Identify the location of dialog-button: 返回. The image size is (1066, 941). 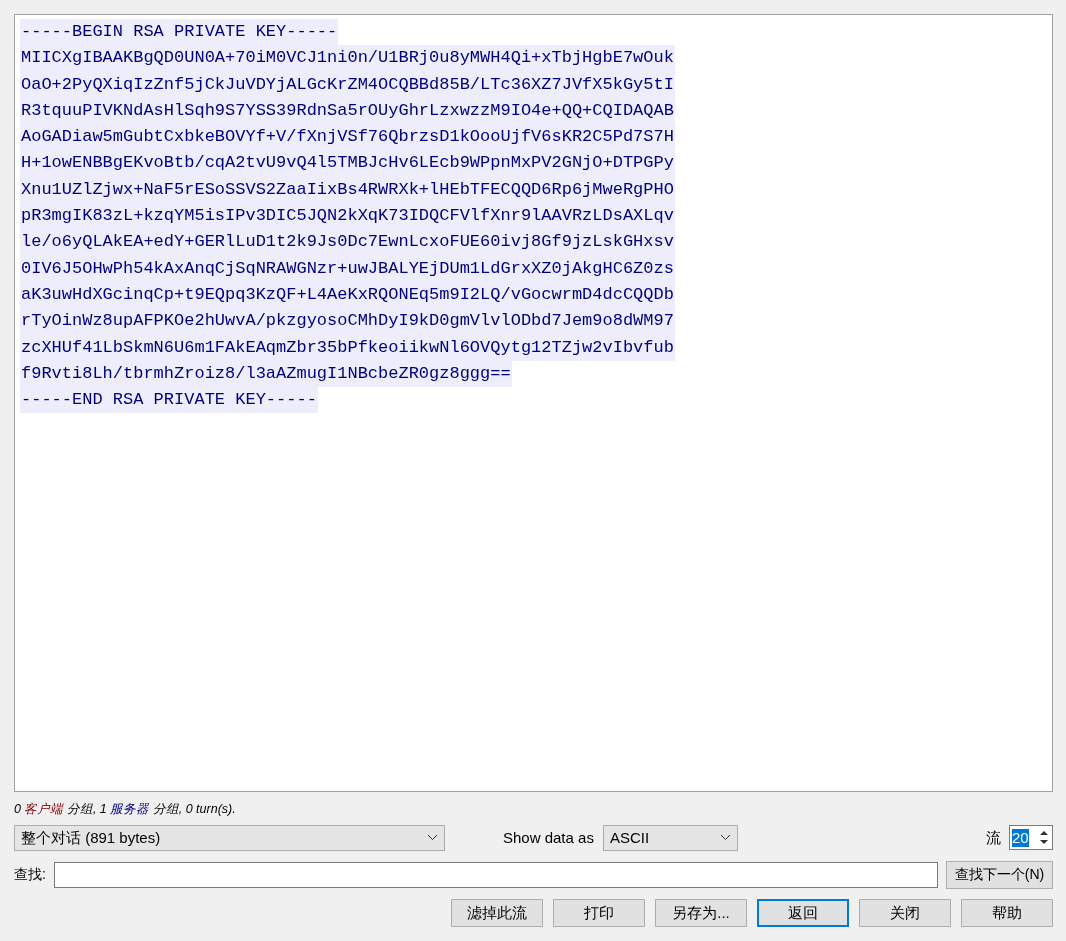
(803, 912).